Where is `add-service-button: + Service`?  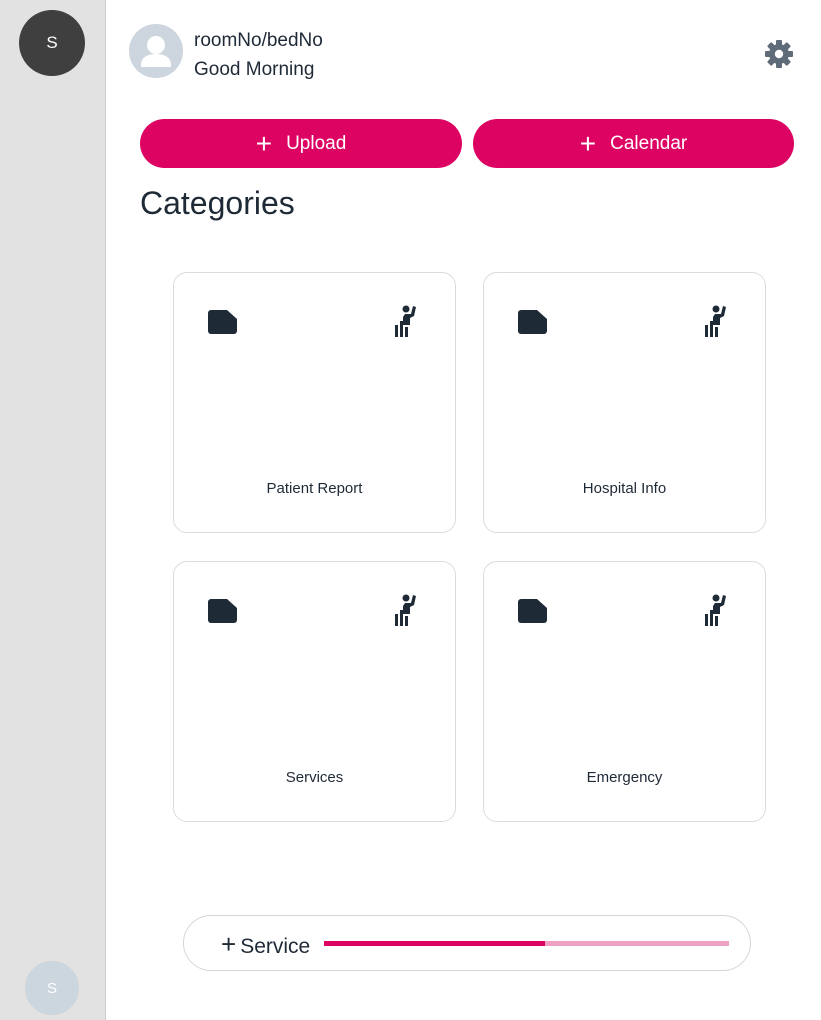 add-service-button: + Service is located at coordinates (265, 945).